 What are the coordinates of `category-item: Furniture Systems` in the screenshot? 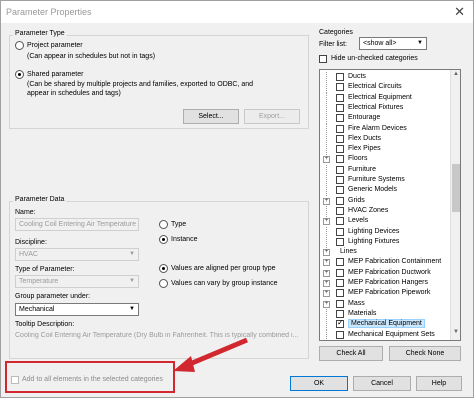 It's located at (385, 180).